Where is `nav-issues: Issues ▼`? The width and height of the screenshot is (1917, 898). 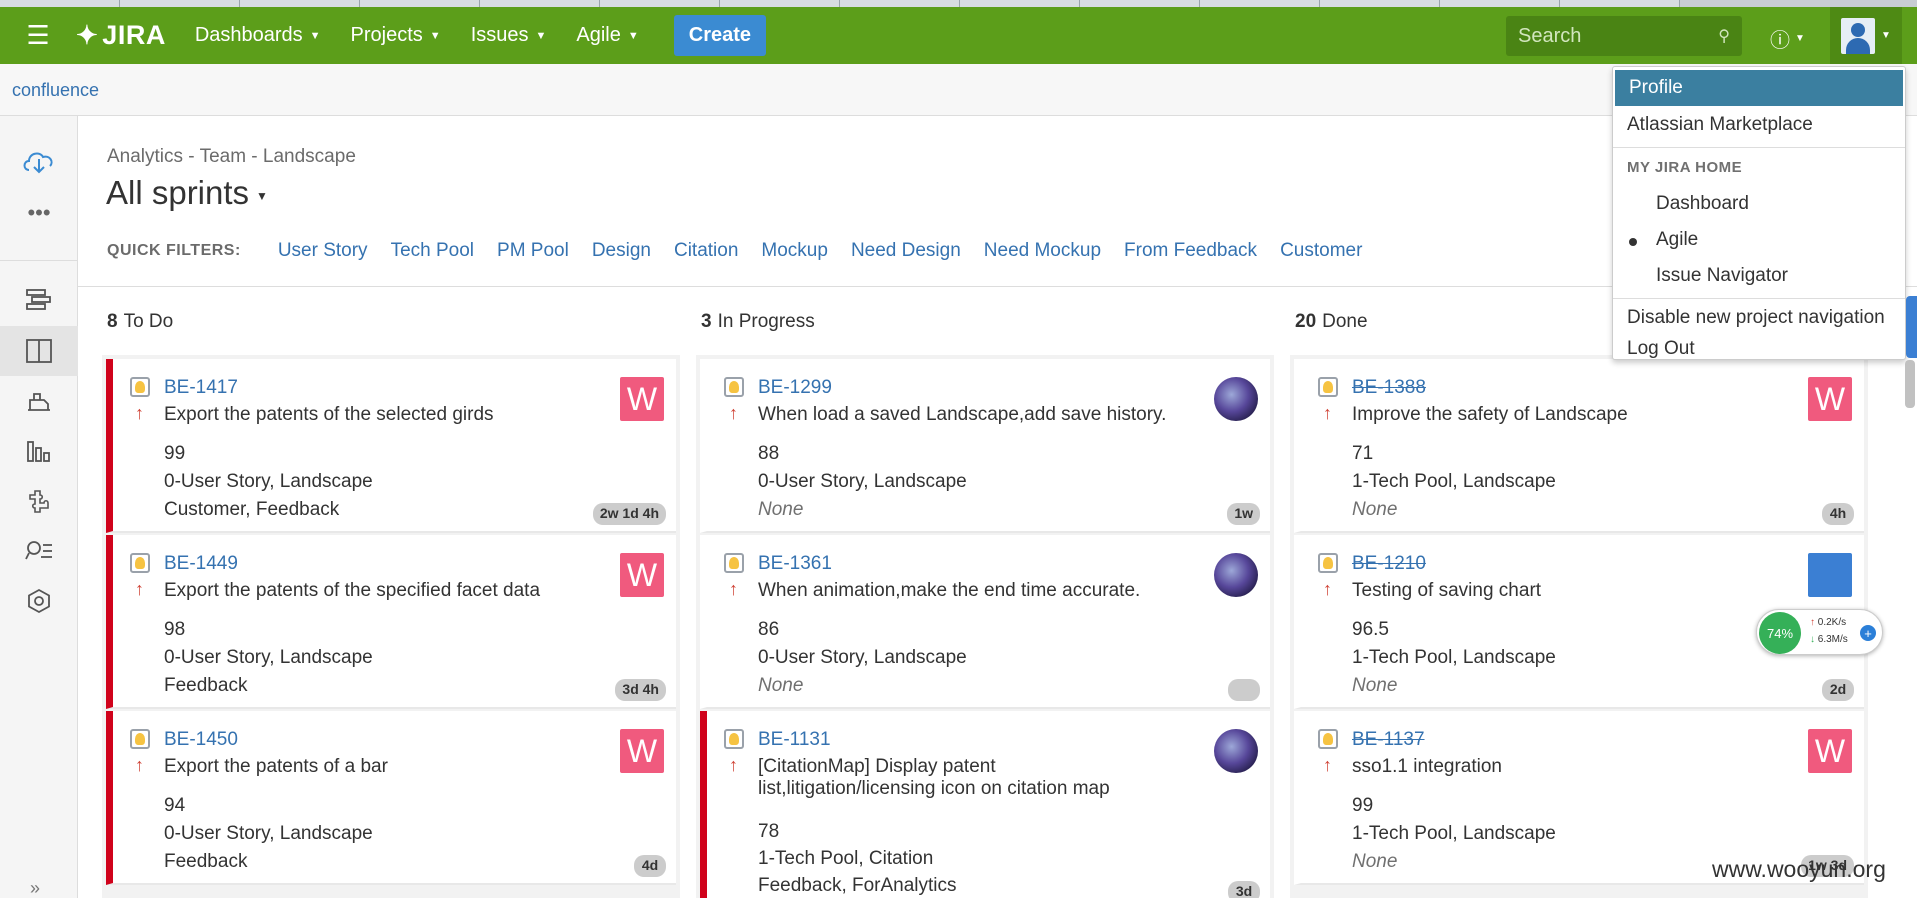
nav-issues: Issues ▼ is located at coordinates (509, 35).